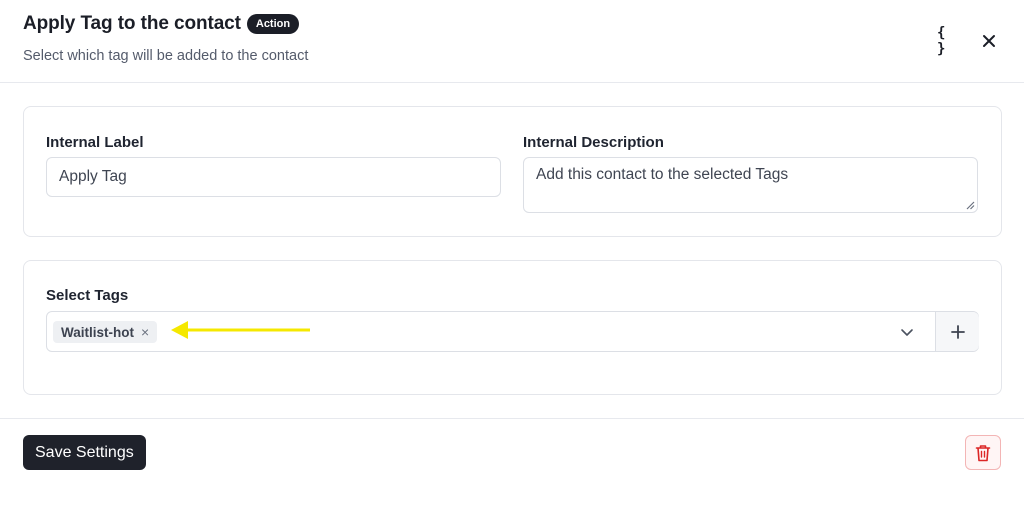 The height and width of the screenshot is (511, 1024). What do you see at coordinates (989, 41) in the screenshot?
I see `close-icon` at bounding box center [989, 41].